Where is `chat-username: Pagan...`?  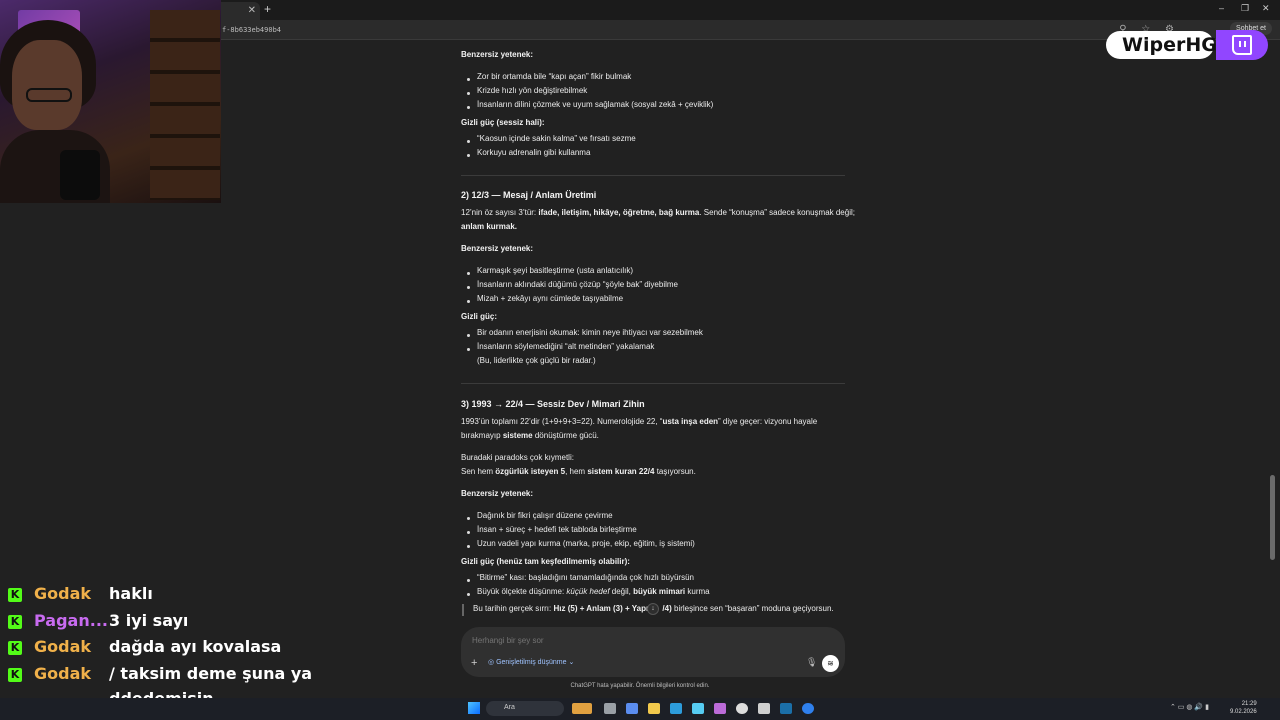 chat-username: Pagan... is located at coordinates (71, 620).